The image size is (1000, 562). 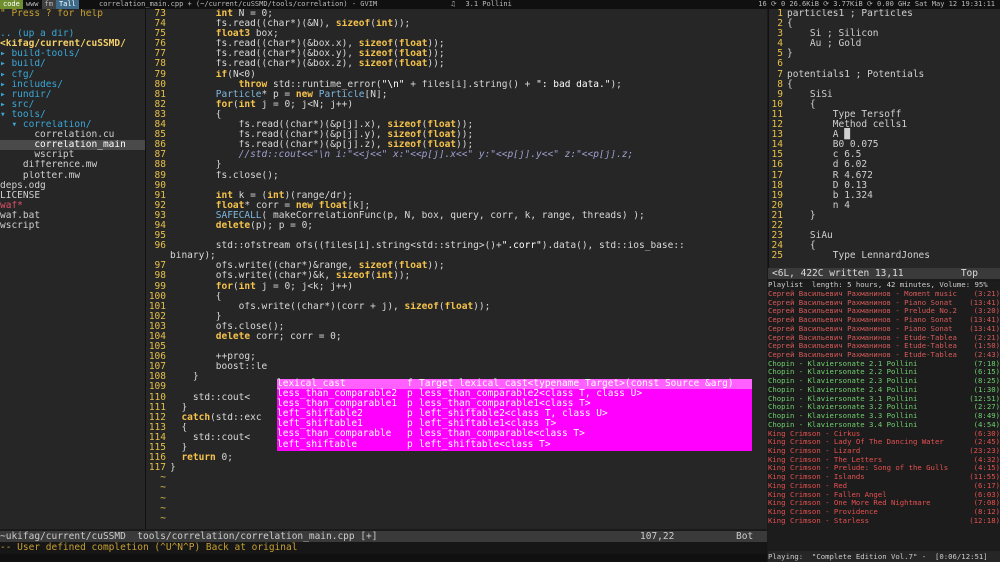 I want to click on playlist-track: King Crimson - Lizard (23:23), so click(x=884, y=451).